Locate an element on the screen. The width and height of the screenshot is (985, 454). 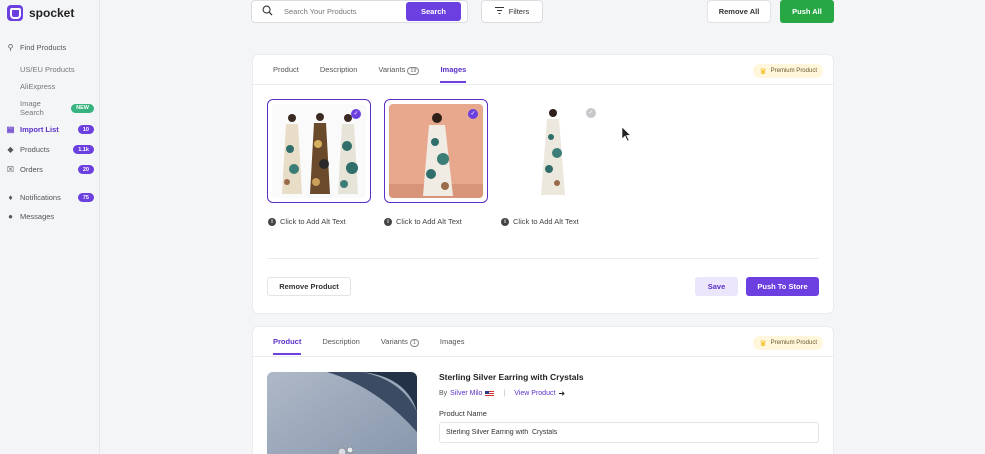
tag-icon: ◆ is located at coordinates (10, 149).